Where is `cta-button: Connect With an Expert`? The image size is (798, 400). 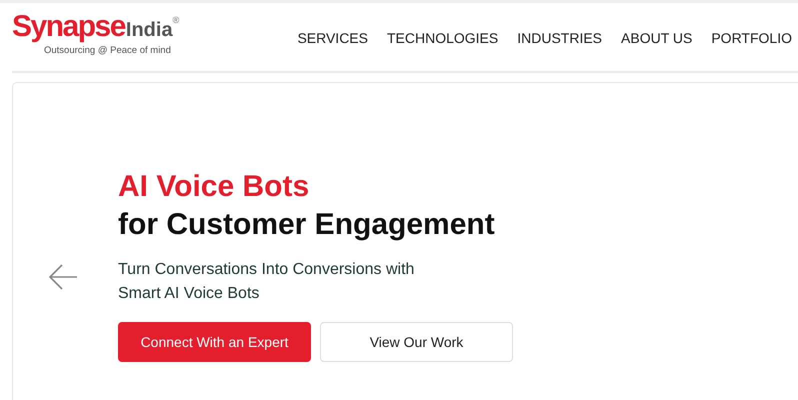 cta-button: Connect With an Expert is located at coordinates (214, 342).